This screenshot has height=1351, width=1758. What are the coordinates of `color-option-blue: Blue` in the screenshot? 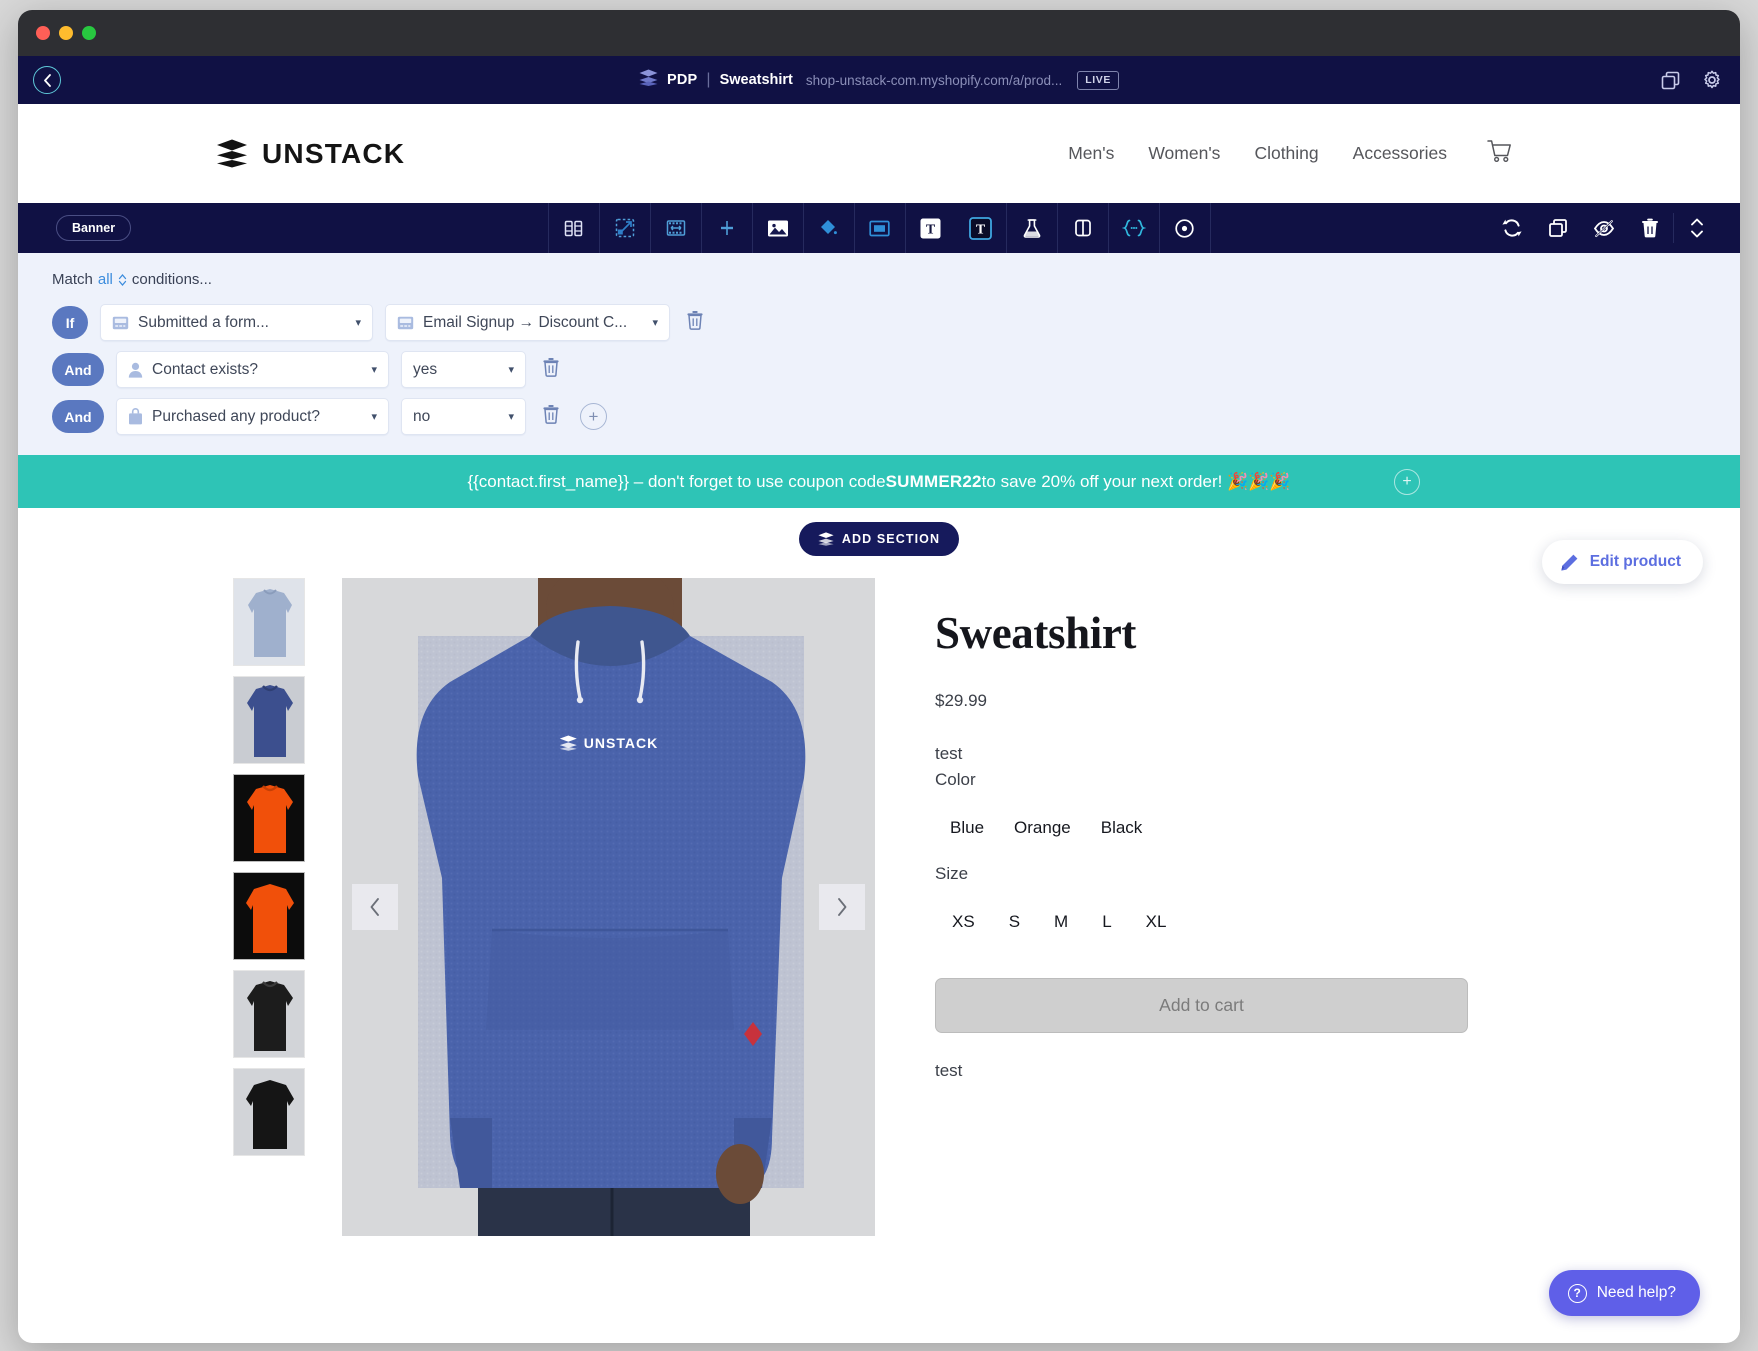 It's located at (967, 828).